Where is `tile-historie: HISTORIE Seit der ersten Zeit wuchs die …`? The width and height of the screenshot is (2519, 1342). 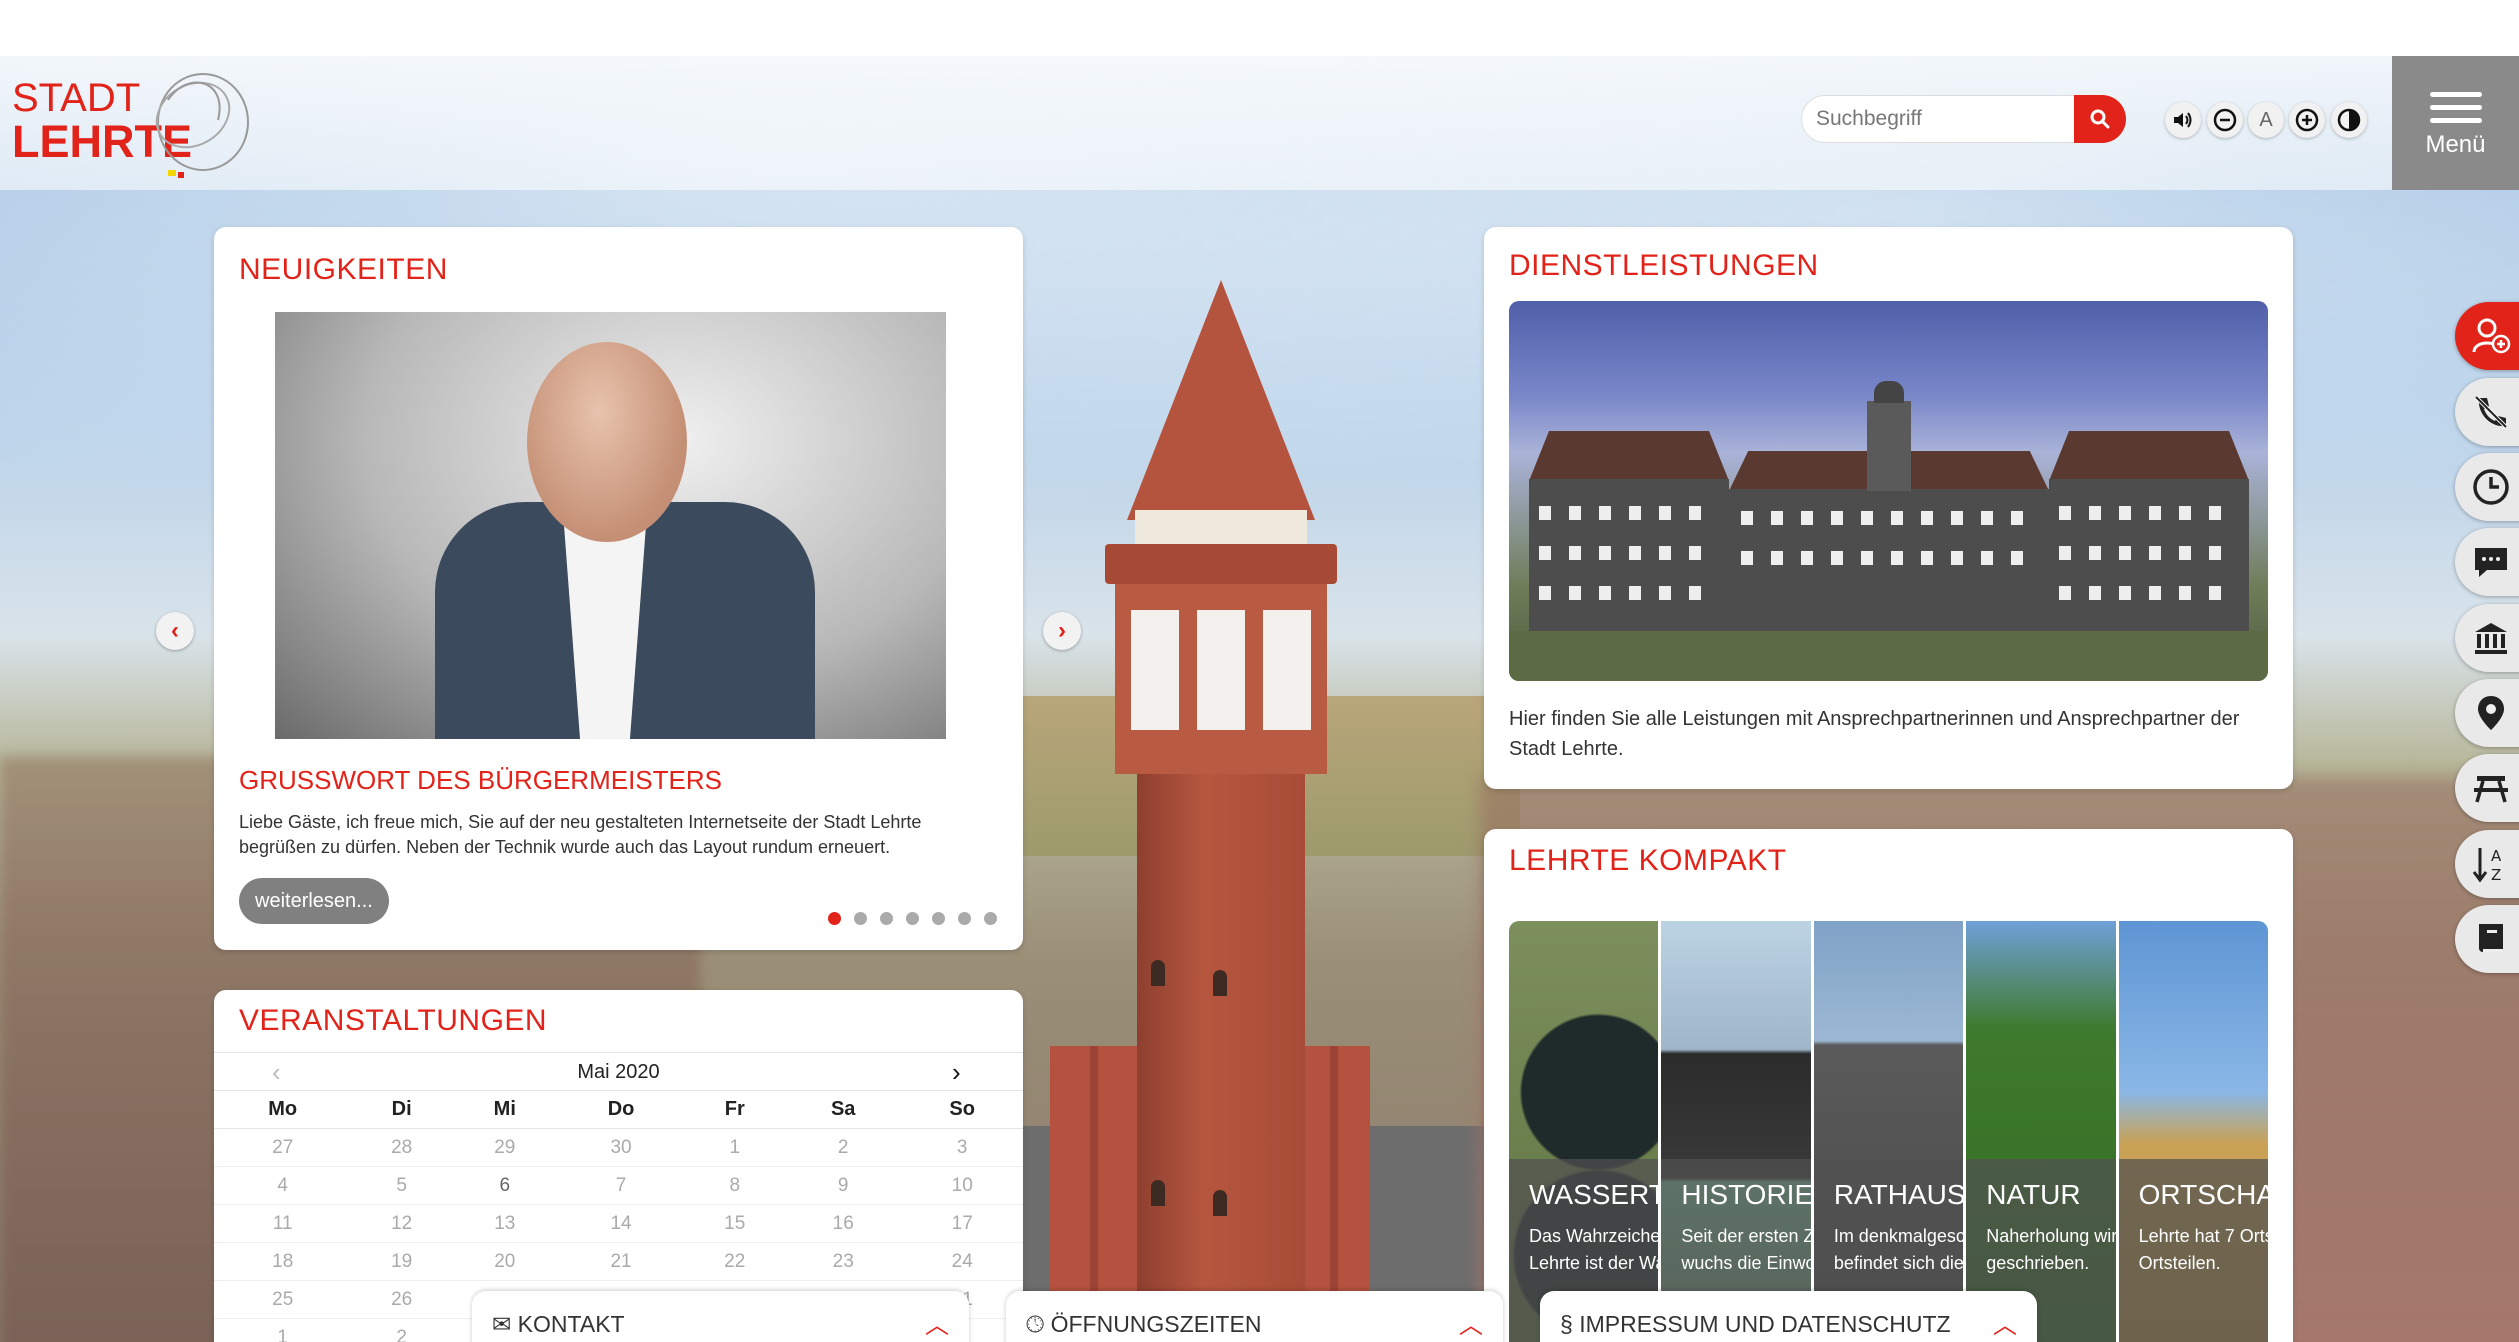 tile-historie: HISTORIE Seit der ersten Zeit wuchs die … is located at coordinates (1736, 1131).